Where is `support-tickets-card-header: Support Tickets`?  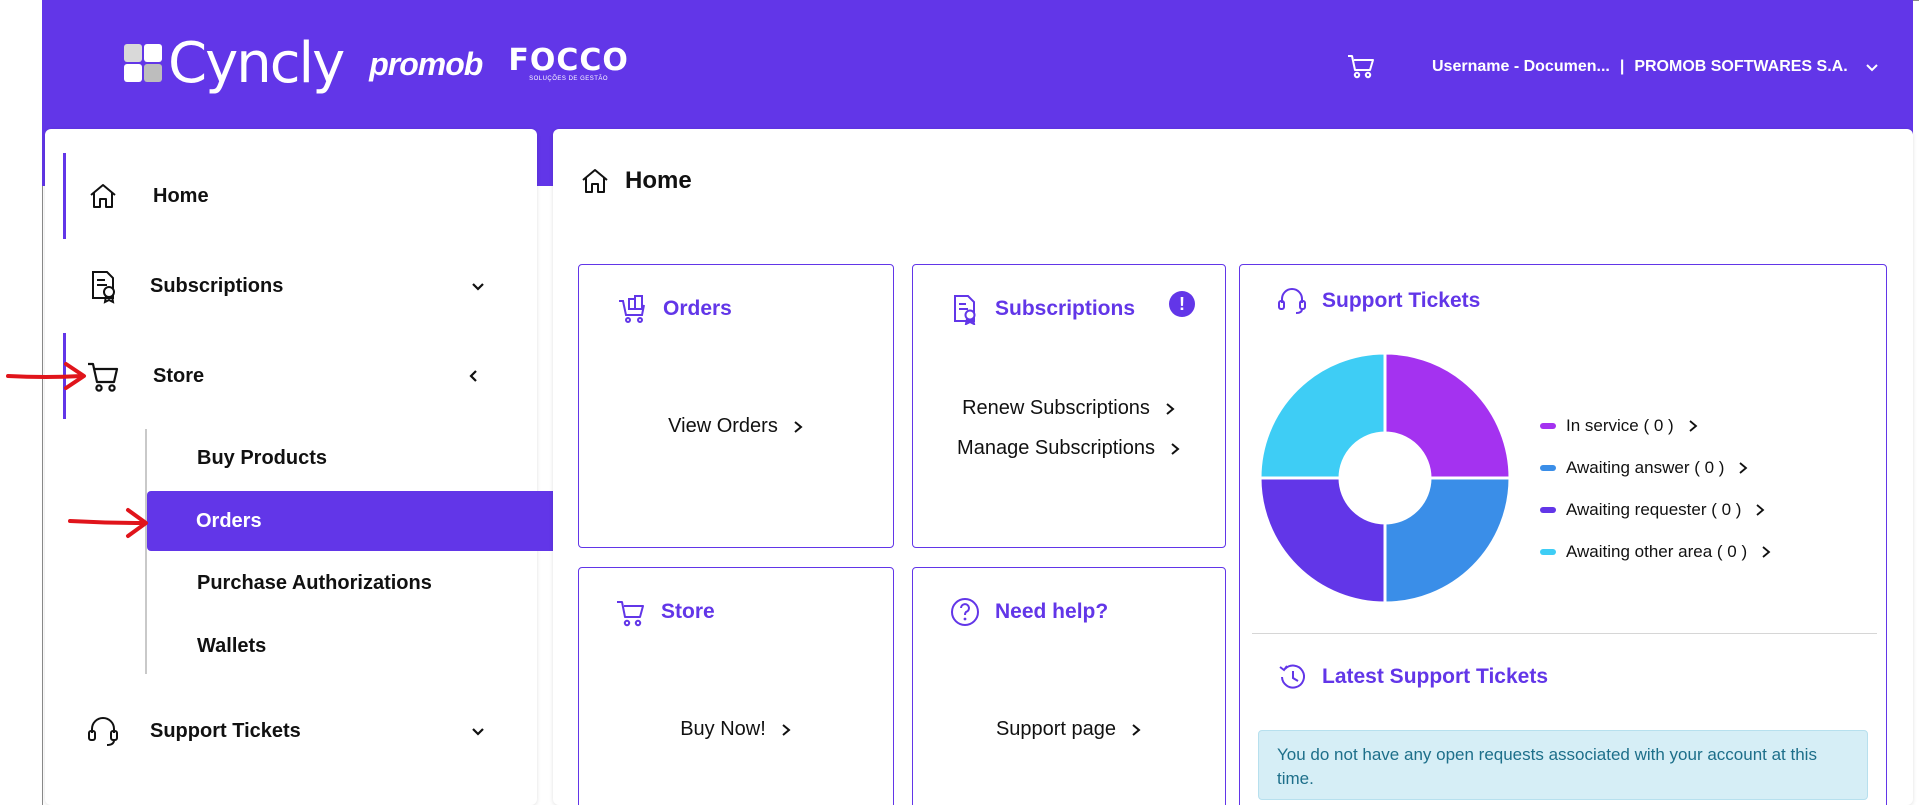 support-tickets-card-header: Support Tickets is located at coordinates (1378, 301).